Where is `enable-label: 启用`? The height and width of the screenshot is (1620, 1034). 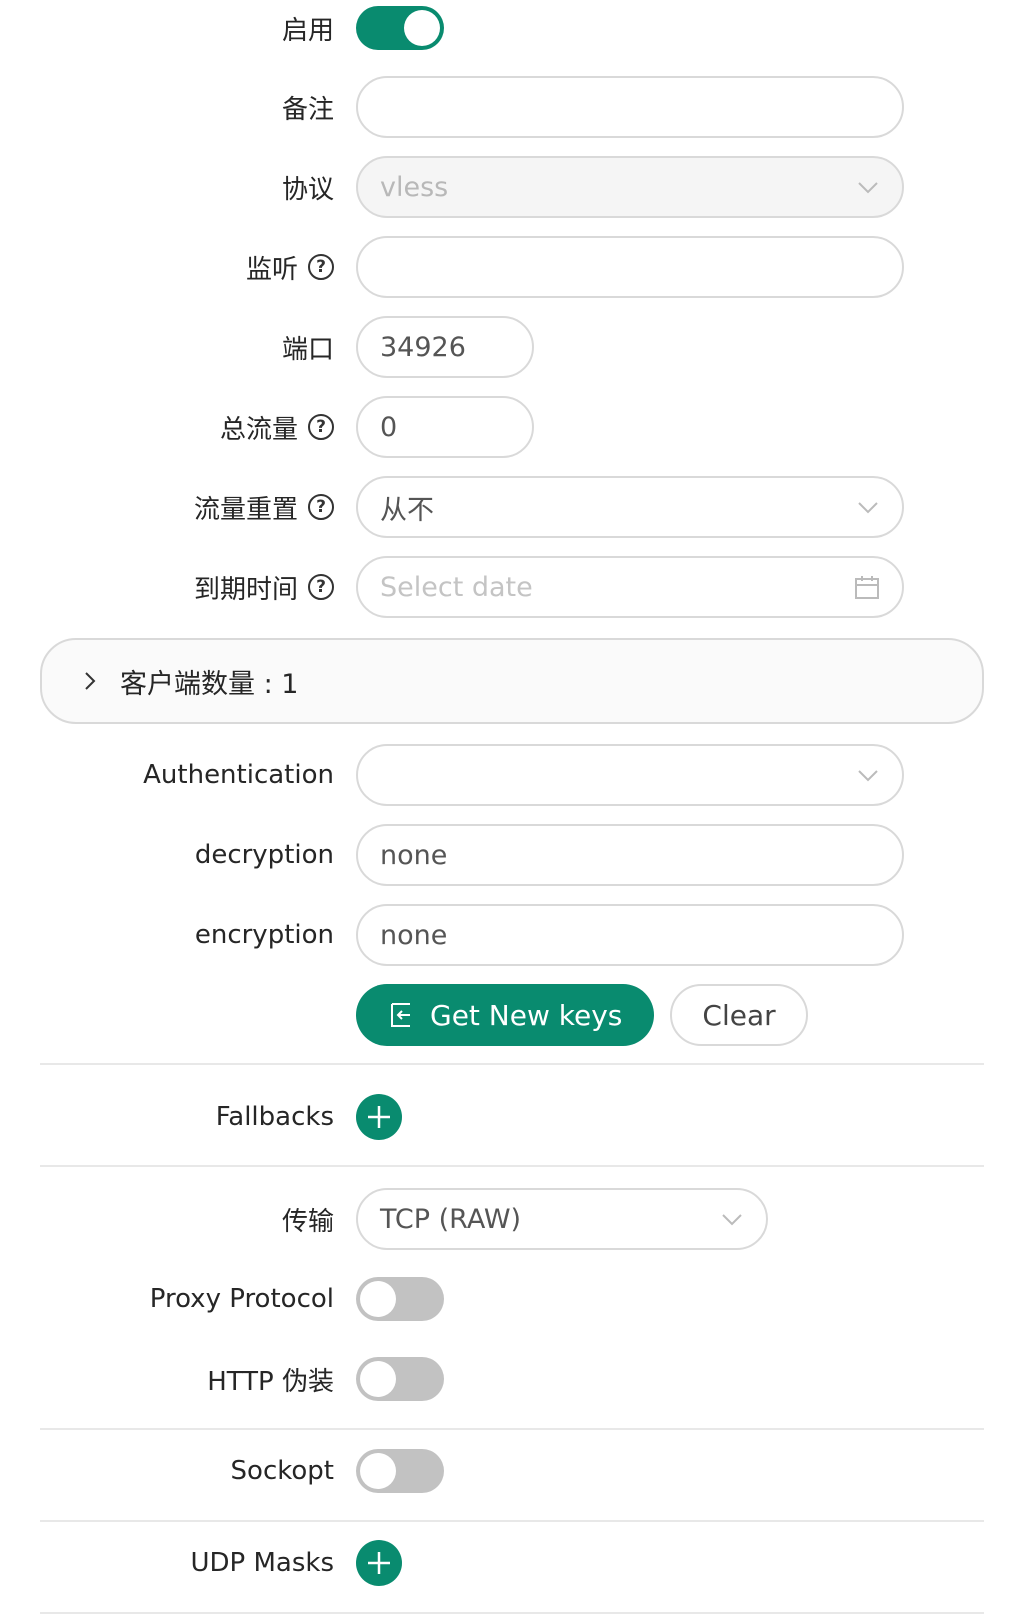 enable-label: 启用 is located at coordinates (307, 30).